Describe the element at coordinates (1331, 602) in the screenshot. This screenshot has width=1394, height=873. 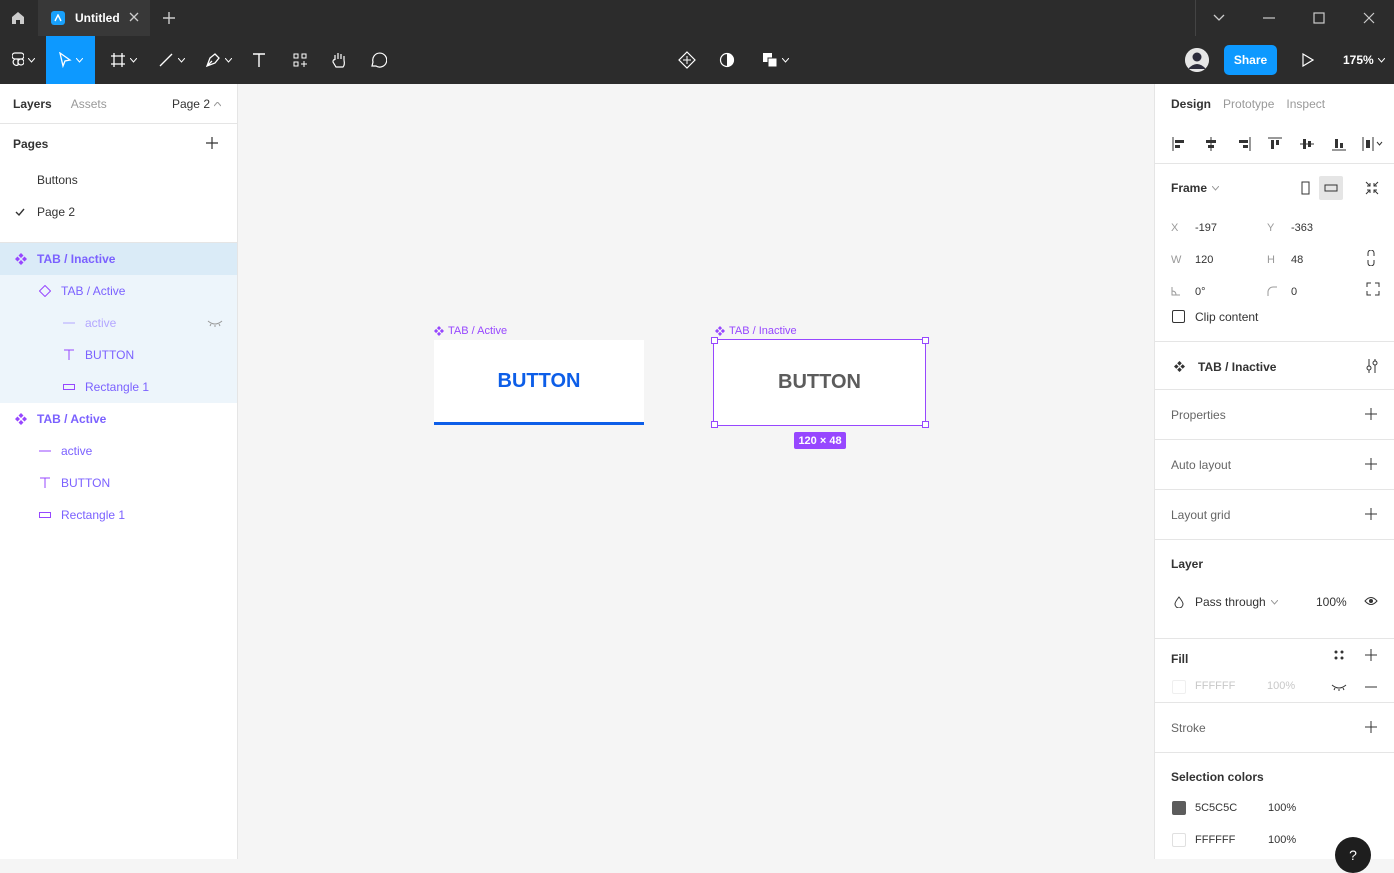
I see `layer-opacity: 100%` at that location.